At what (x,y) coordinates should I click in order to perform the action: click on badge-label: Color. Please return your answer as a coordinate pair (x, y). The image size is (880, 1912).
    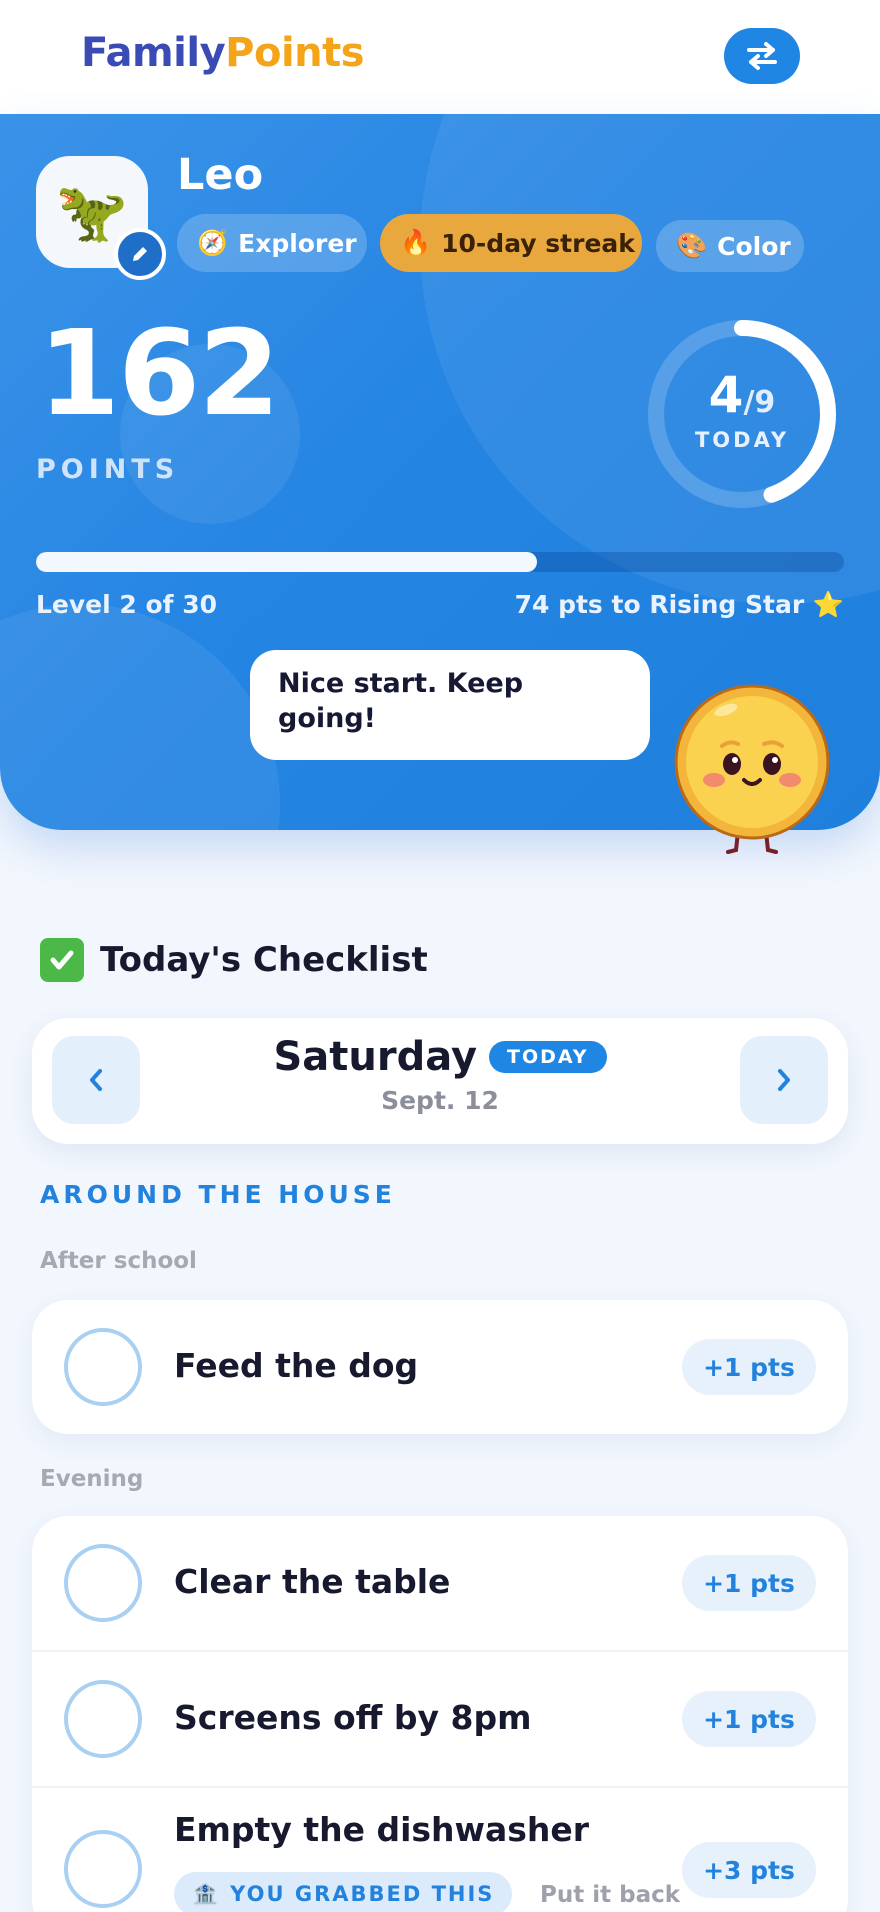
    Looking at the image, I should click on (754, 246).